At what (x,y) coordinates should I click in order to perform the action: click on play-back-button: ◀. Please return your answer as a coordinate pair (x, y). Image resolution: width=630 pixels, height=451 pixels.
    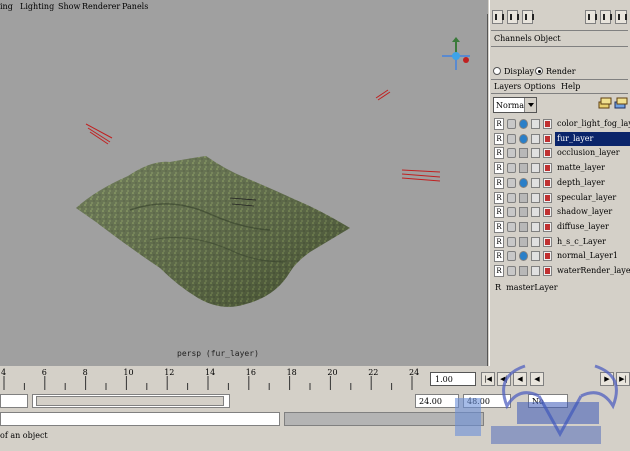
    Looking at the image, I should click on (537, 379).